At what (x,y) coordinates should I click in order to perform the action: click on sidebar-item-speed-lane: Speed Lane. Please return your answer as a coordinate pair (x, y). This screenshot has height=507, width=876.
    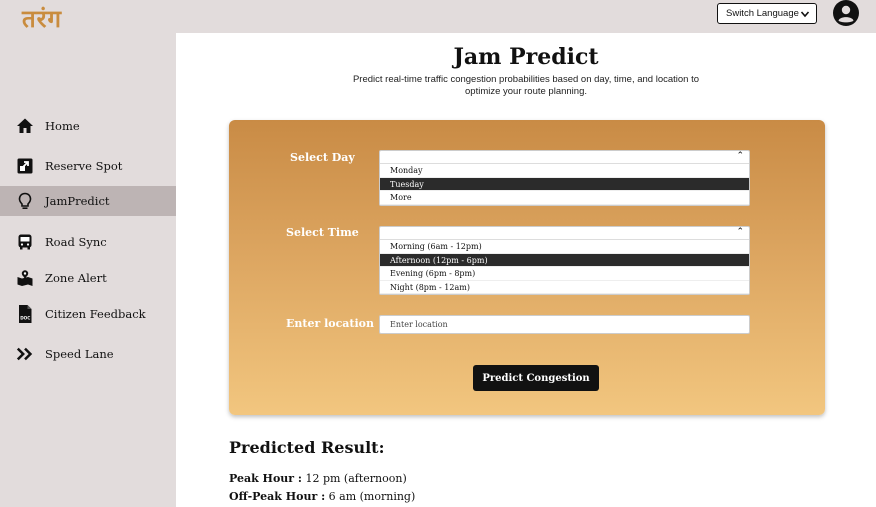
    Looking at the image, I should click on (88, 354).